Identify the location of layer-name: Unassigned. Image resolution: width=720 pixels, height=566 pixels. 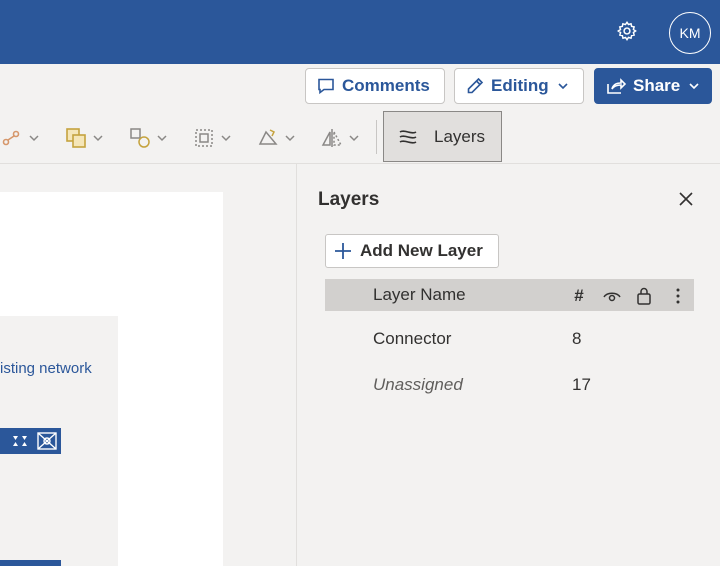
(418, 384).